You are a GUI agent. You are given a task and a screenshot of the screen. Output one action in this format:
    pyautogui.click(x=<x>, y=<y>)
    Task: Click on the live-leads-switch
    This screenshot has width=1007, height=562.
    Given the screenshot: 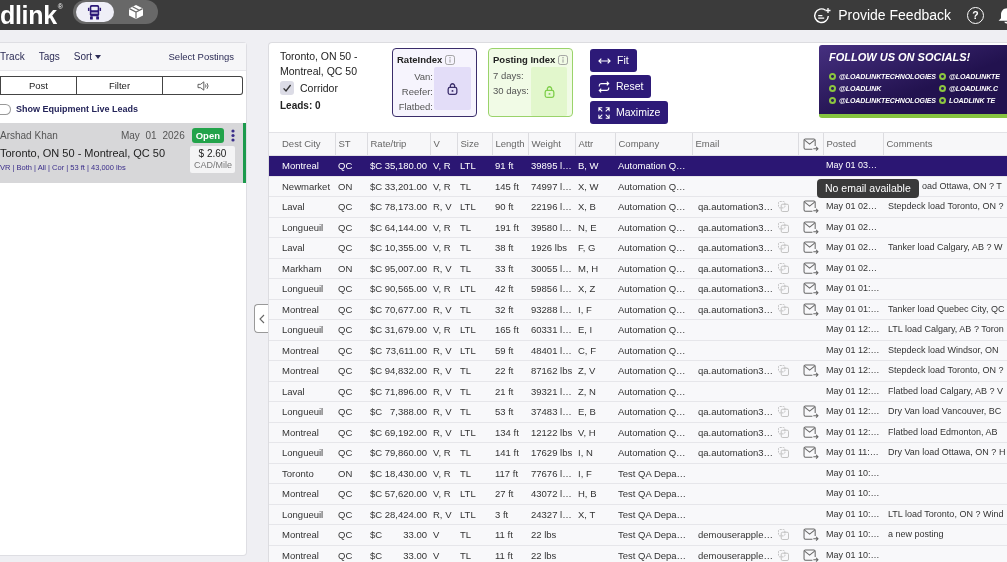 What is the action you would take?
    pyautogui.click(x=5, y=109)
    